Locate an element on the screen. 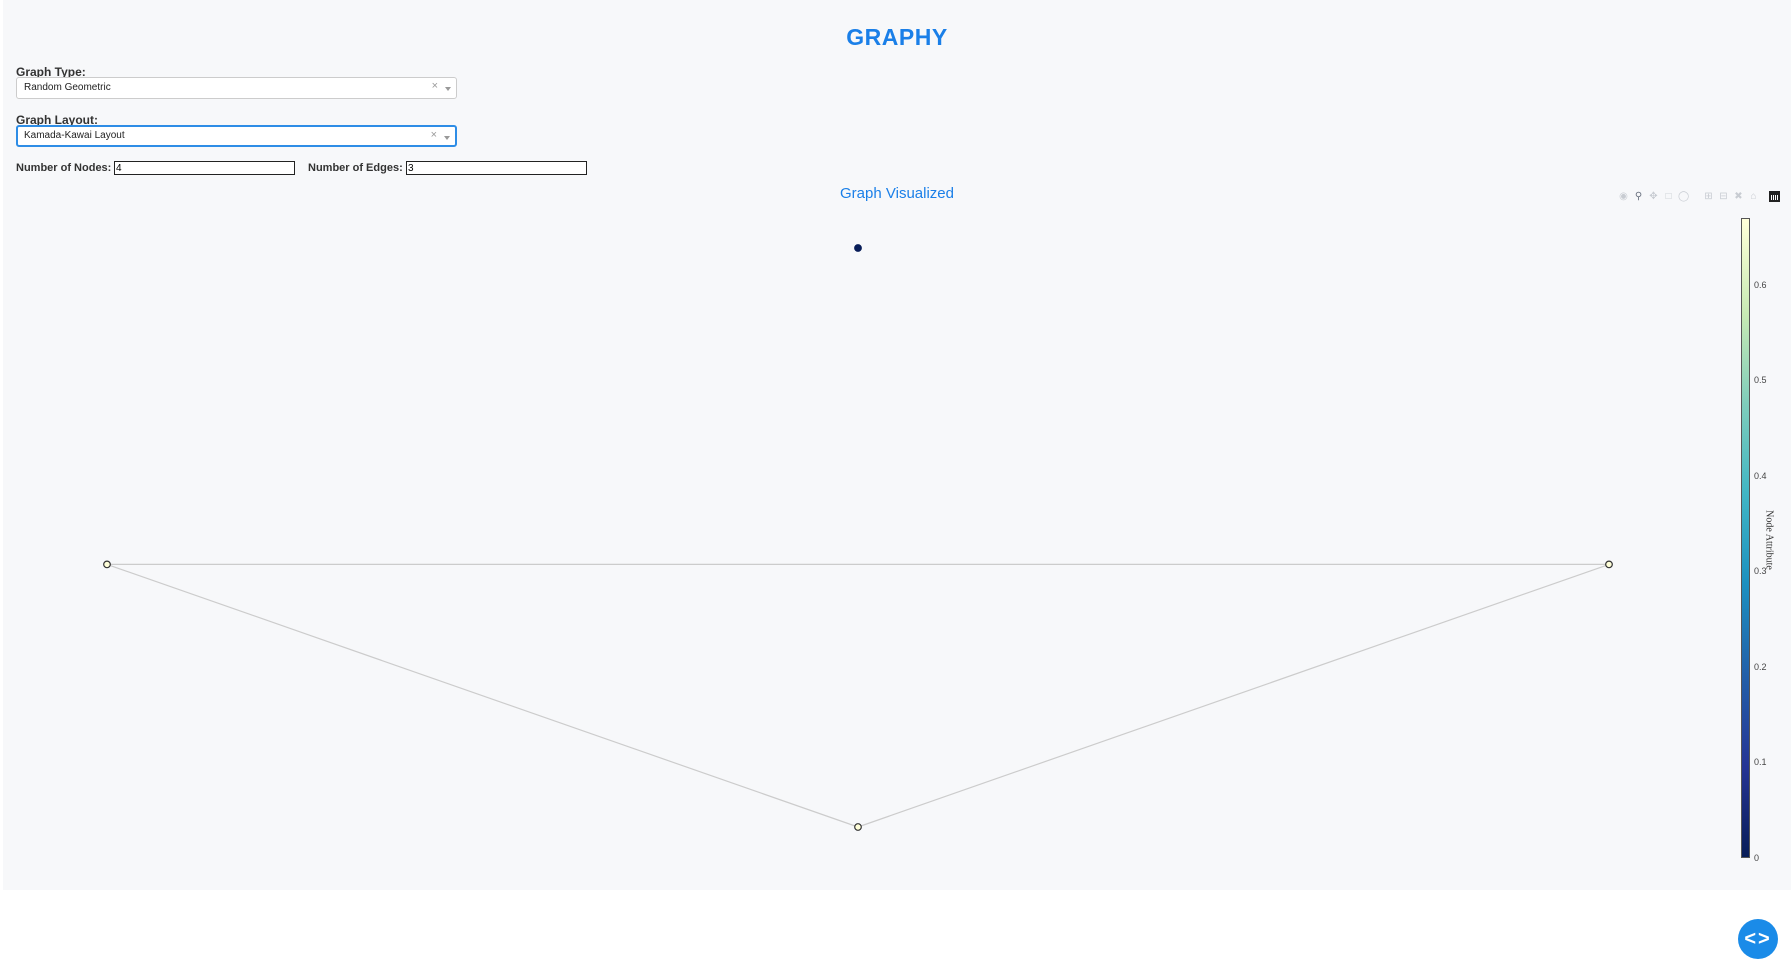 The image size is (1791, 979). colorbar-tick-label: 0.6 is located at coordinates (1760, 284).